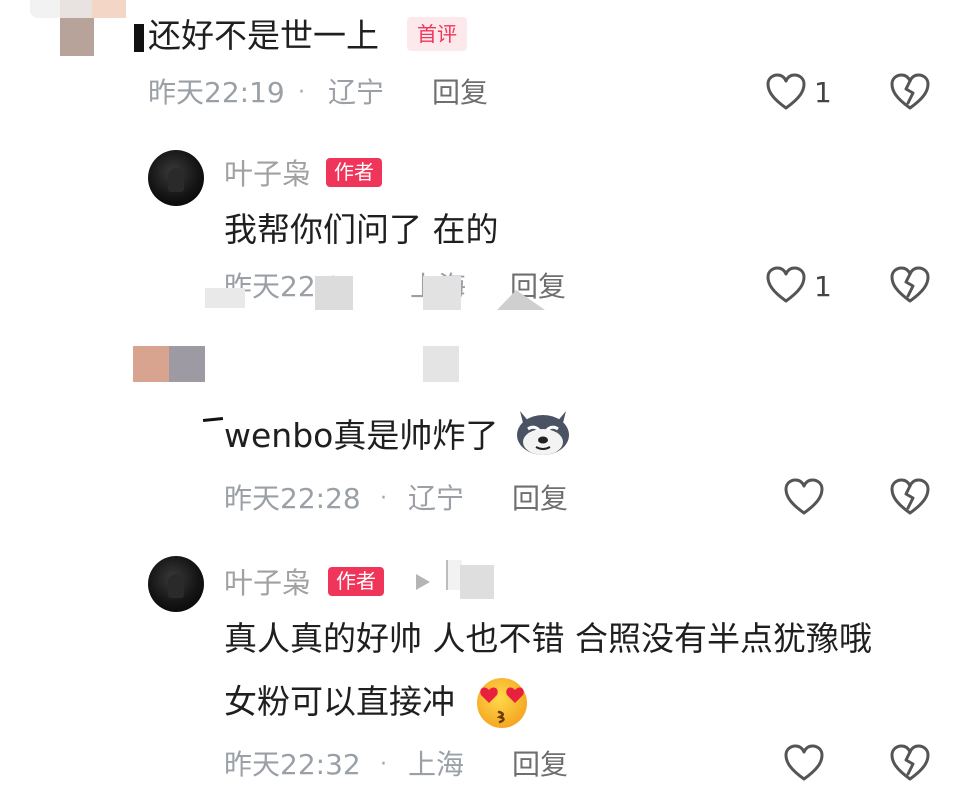 This screenshot has width=960, height=809. What do you see at coordinates (437, 34) in the screenshot?
I see `first-comment-badge: 首评` at bounding box center [437, 34].